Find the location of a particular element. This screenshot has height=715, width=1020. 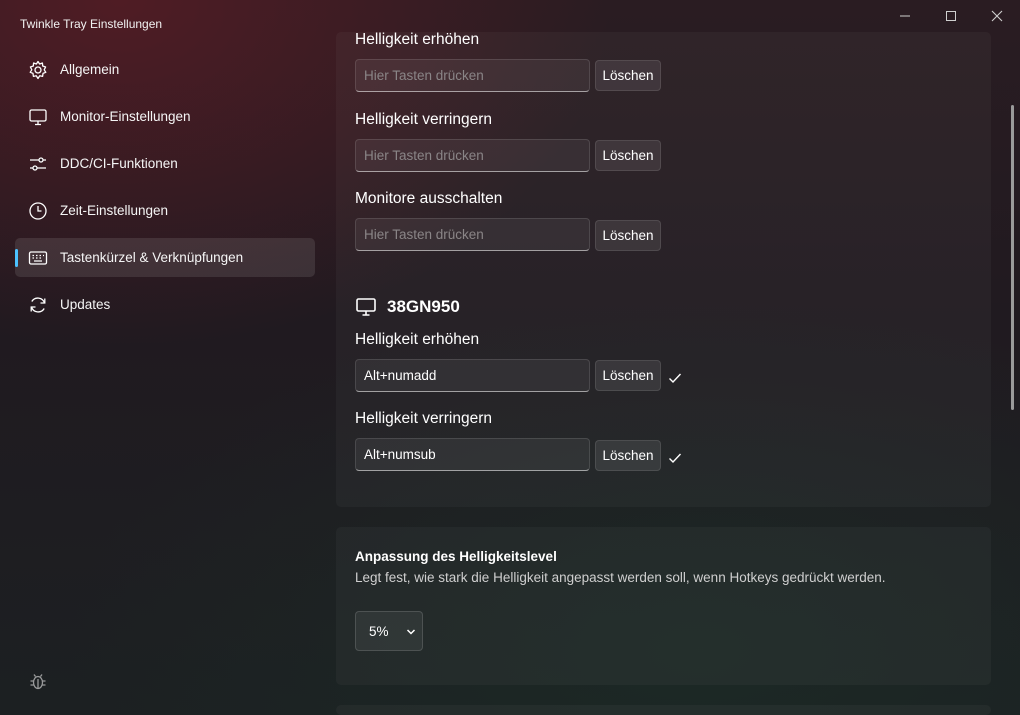

sliders-icon is located at coordinates (38, 164).